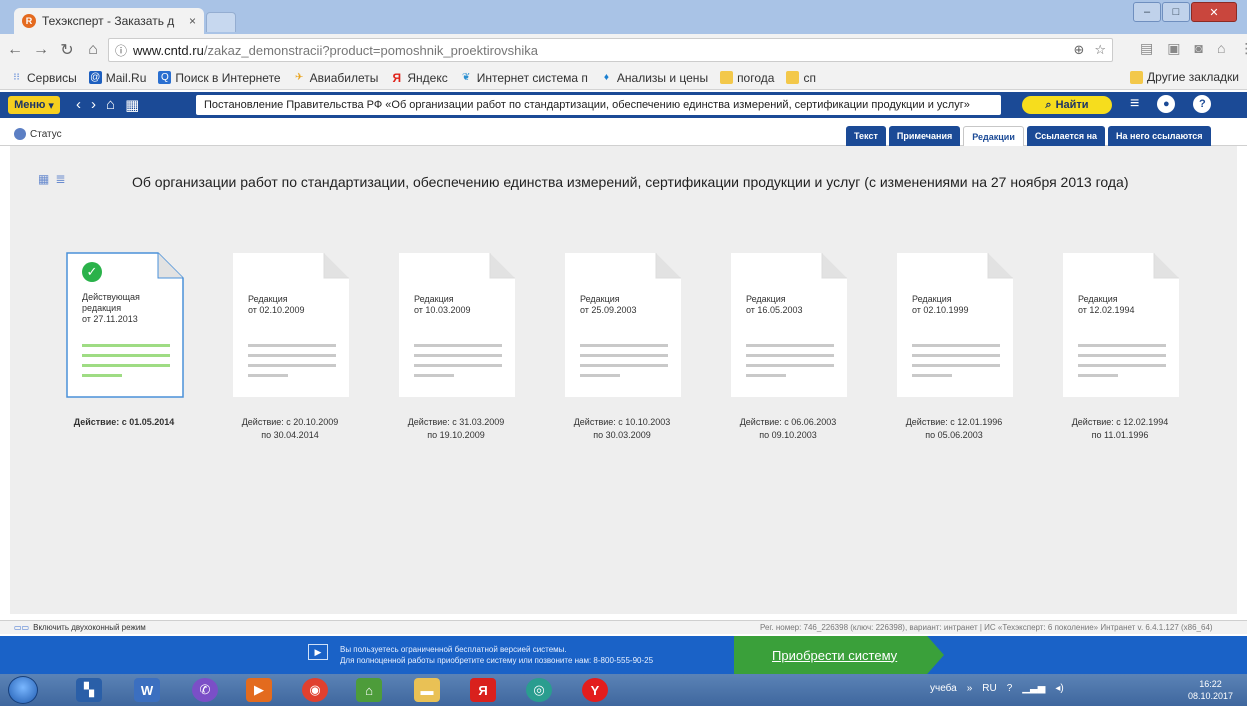 This screenshot has height=706, width=1247. What do you see at coordinates (121, 50) in the screenshot?
I see `site-info-icon: ⓘ` at bounding box center [121, 50].